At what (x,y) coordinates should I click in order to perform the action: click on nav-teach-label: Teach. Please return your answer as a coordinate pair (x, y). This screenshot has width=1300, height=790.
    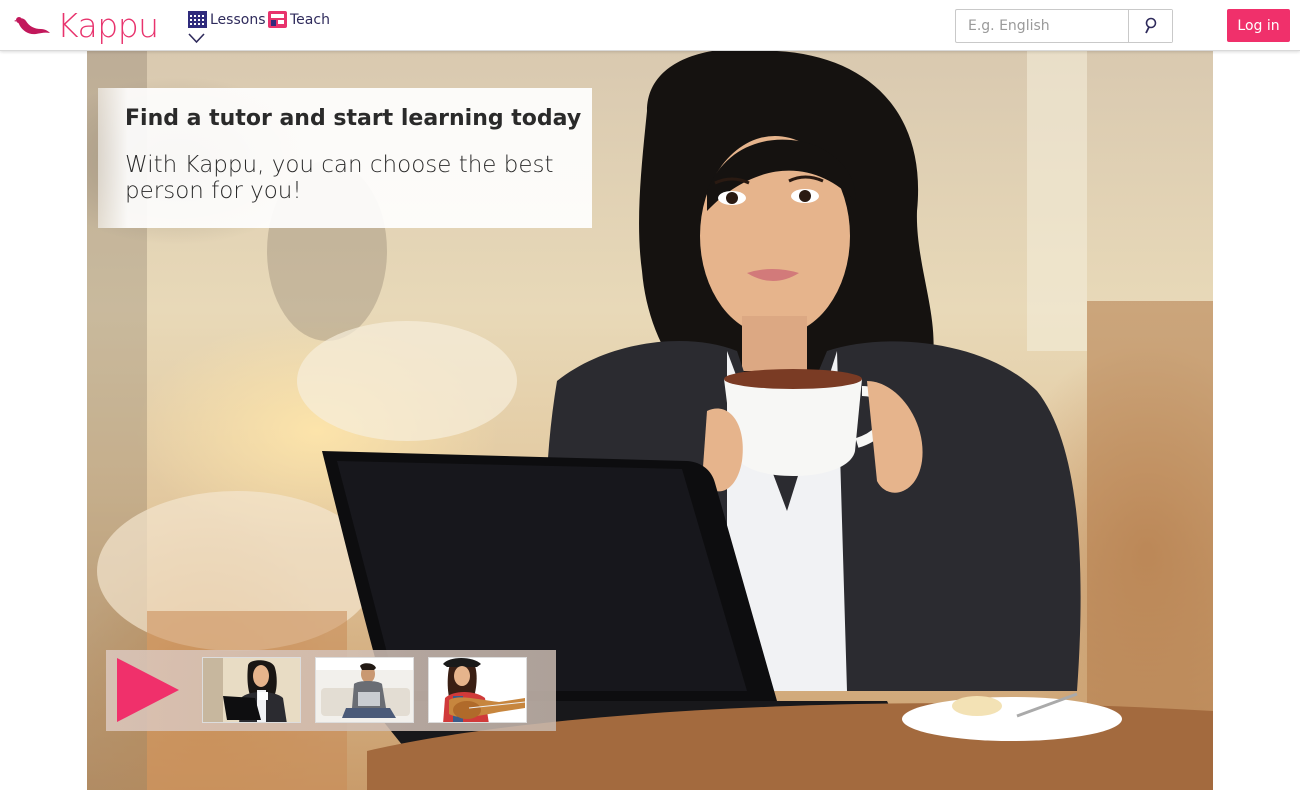
    Looking at the image, I should click on (310, 19).